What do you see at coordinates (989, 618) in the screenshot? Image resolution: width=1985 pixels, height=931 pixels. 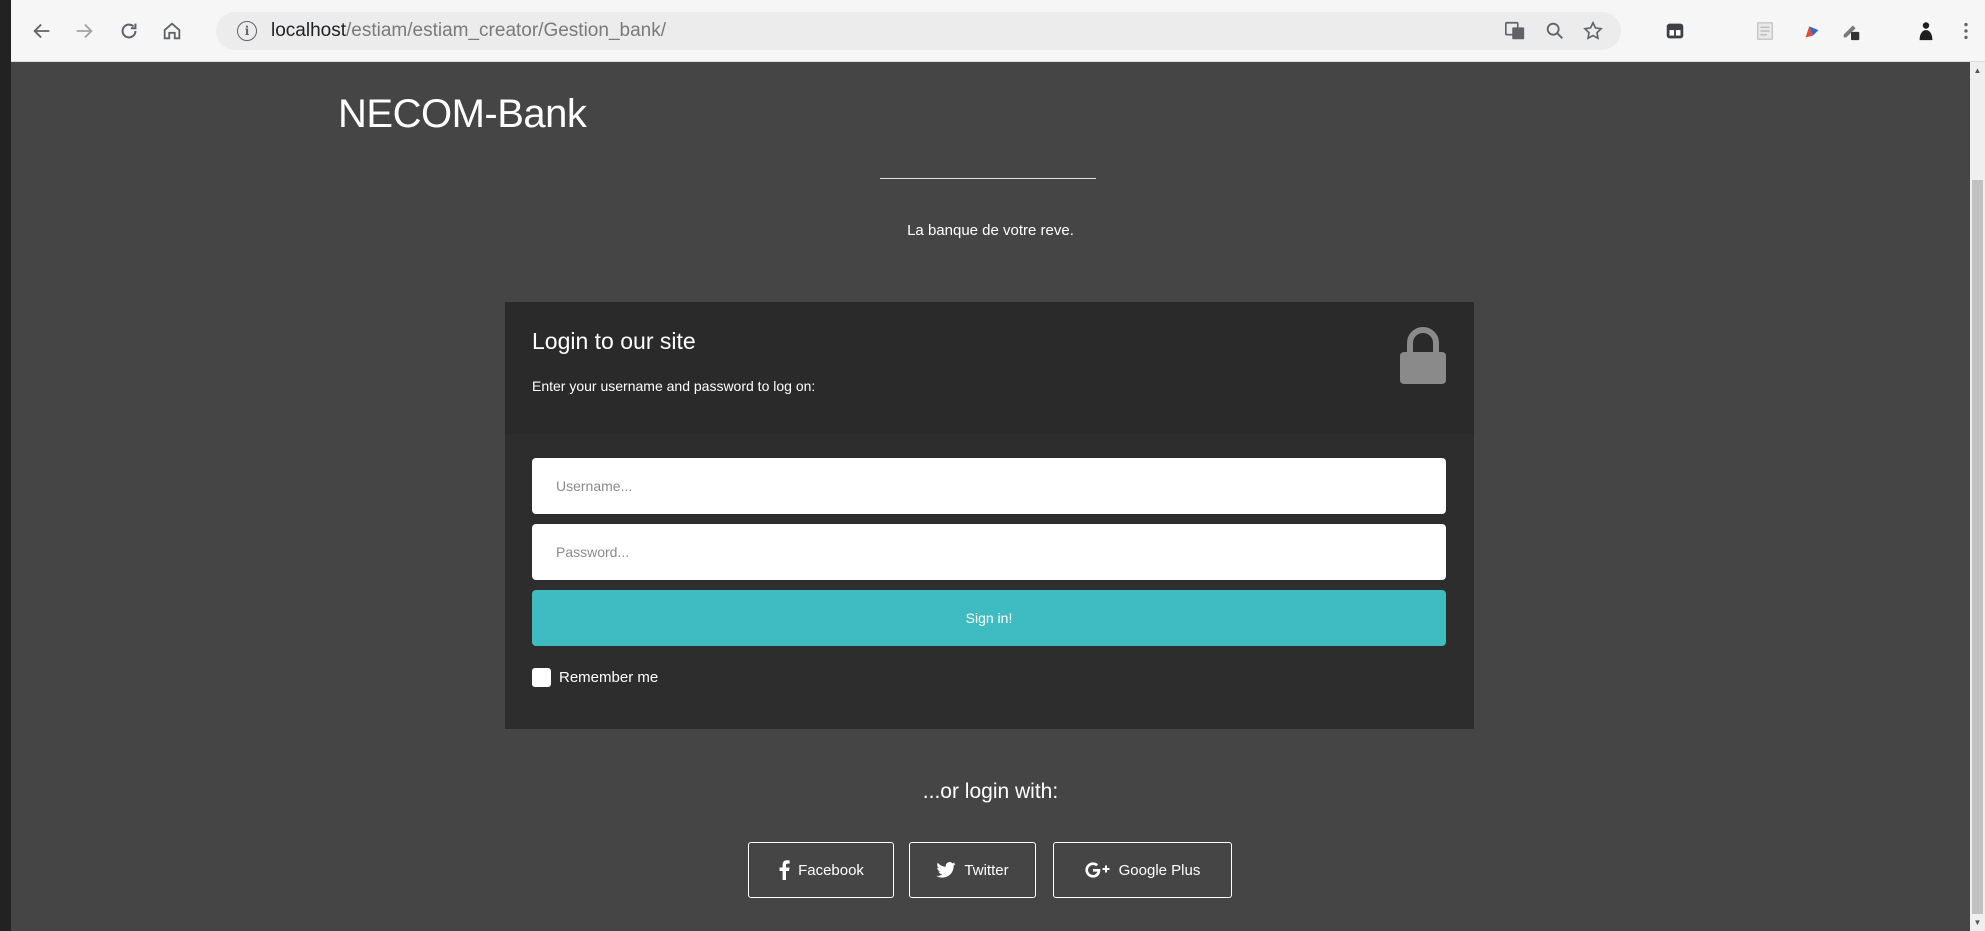 I see `sign-in-button: Sign in!` at bounding box center [989, 618].